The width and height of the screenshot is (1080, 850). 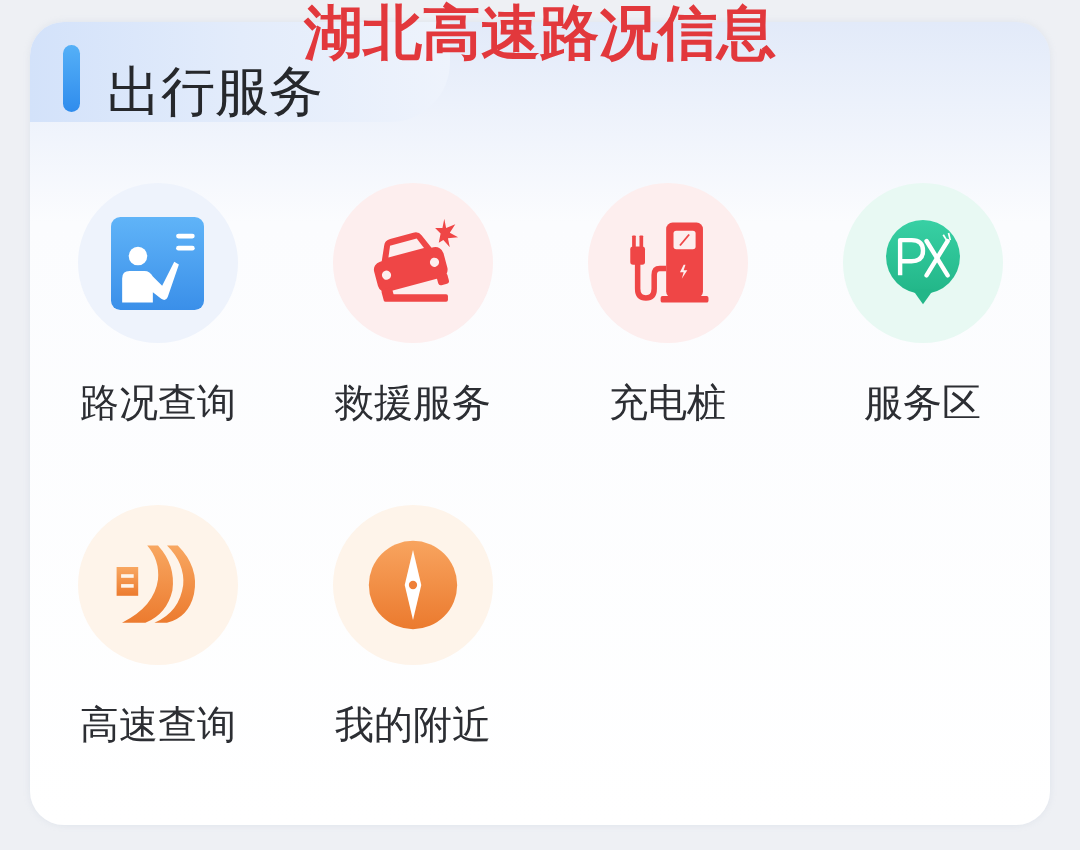 I want to click on service-button: 高速查询, so click(x=157, y=626).